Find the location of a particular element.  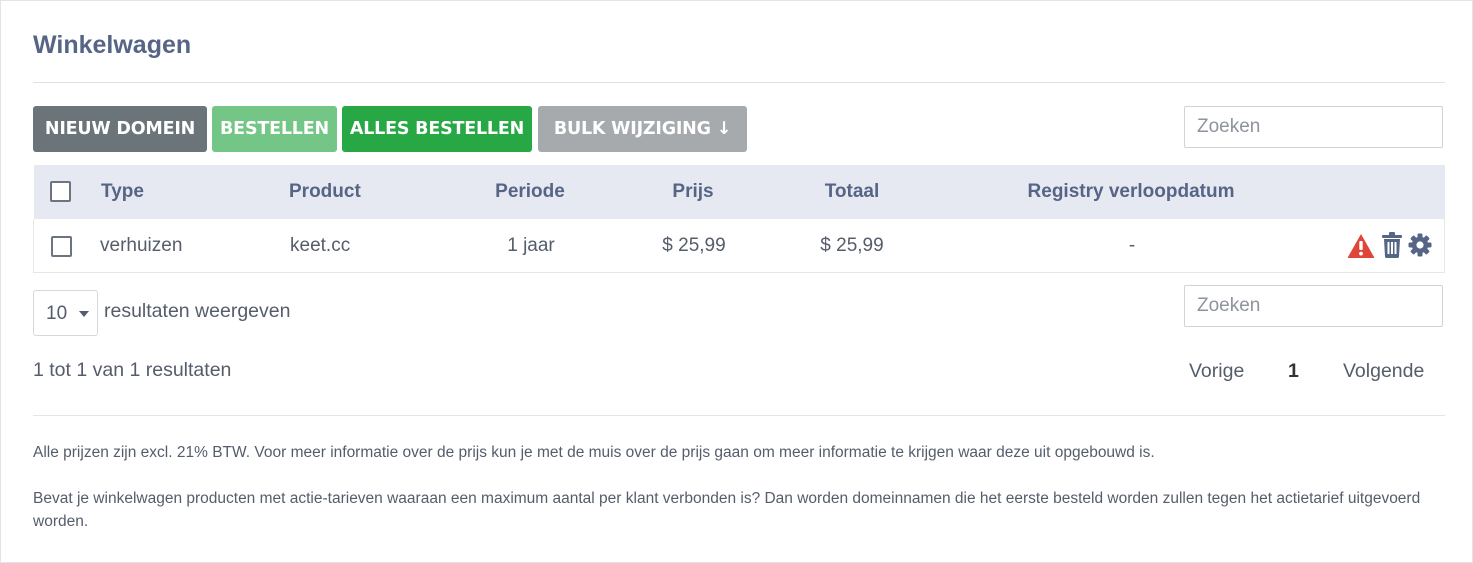

search-input-bottom is located at coordinates (1313, 306).